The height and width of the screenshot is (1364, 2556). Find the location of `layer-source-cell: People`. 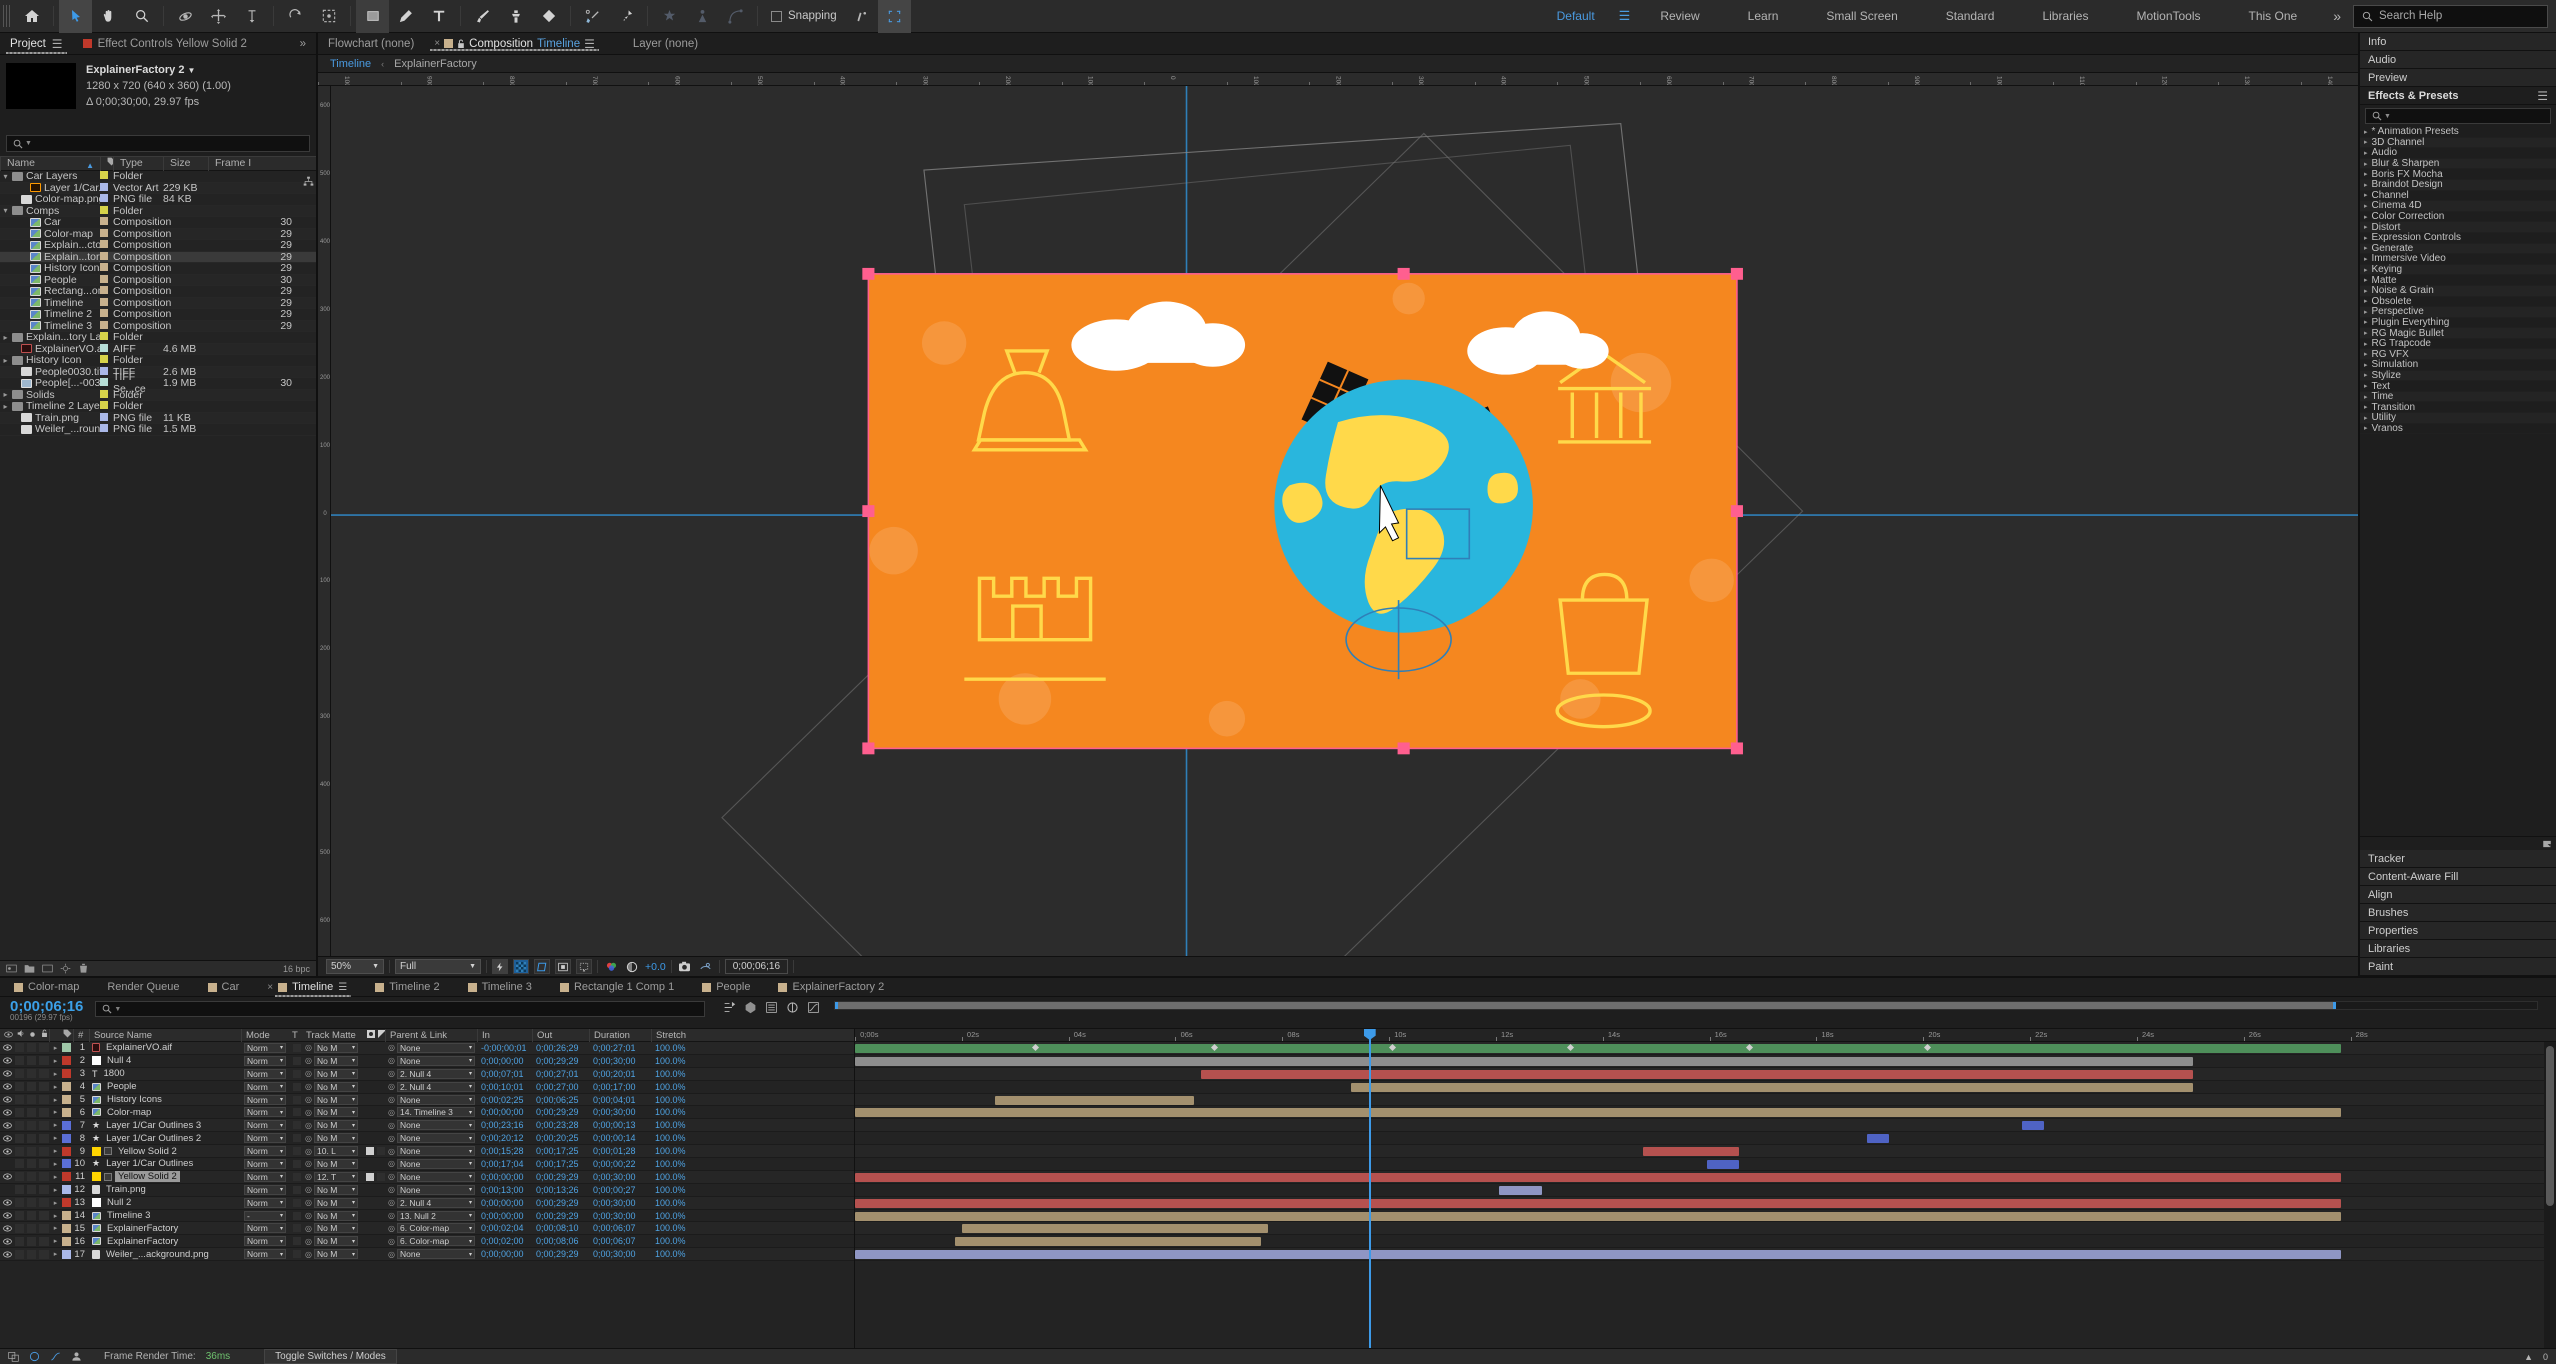

layer-source-cell: People is located at coordinates (165, 1086).